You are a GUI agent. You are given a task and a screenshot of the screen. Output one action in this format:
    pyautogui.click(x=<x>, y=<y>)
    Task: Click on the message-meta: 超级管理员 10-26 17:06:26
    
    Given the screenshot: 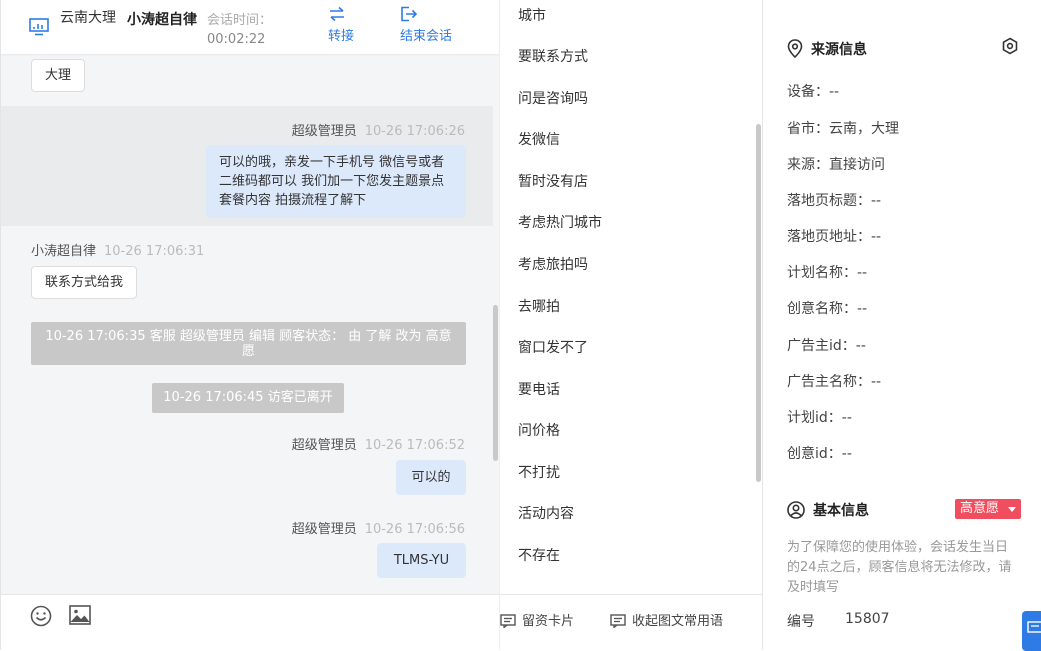 What is the action you would take?
    pyautogui.click(x=378, y=129)
    